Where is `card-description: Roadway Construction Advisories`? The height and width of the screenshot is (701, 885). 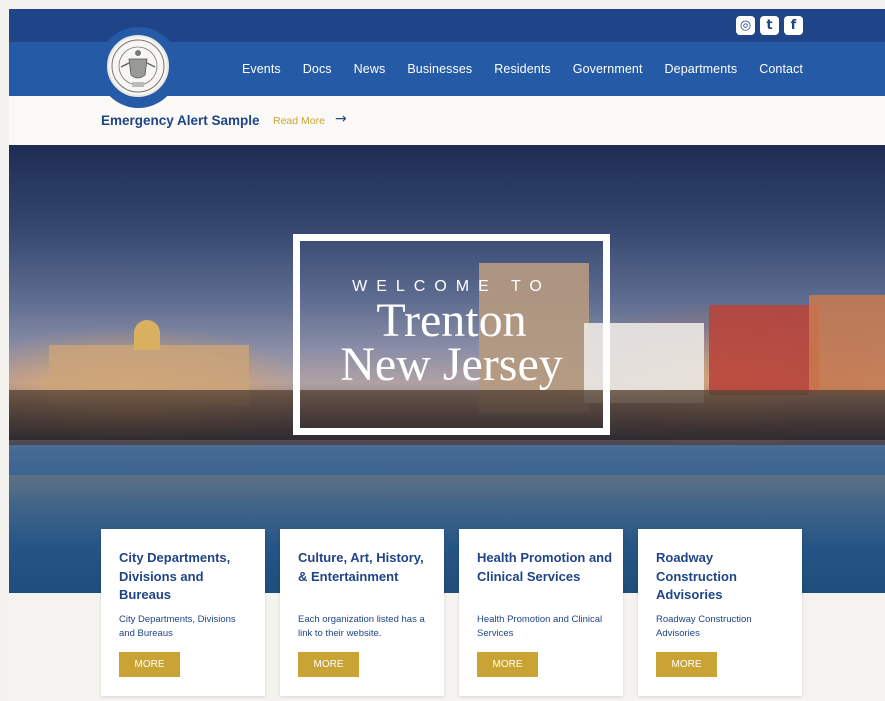
card-description: Roadway Construction Advisories is located at coordinates (704, 626).